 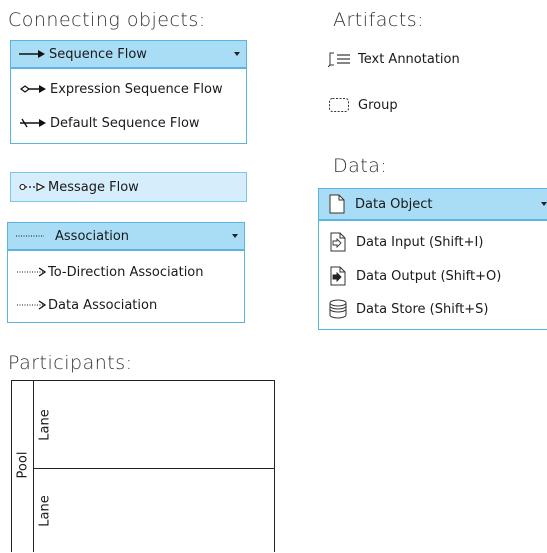 I want to click on data-output-item: Data Output (Shift+O), so click(x=410, y=276).